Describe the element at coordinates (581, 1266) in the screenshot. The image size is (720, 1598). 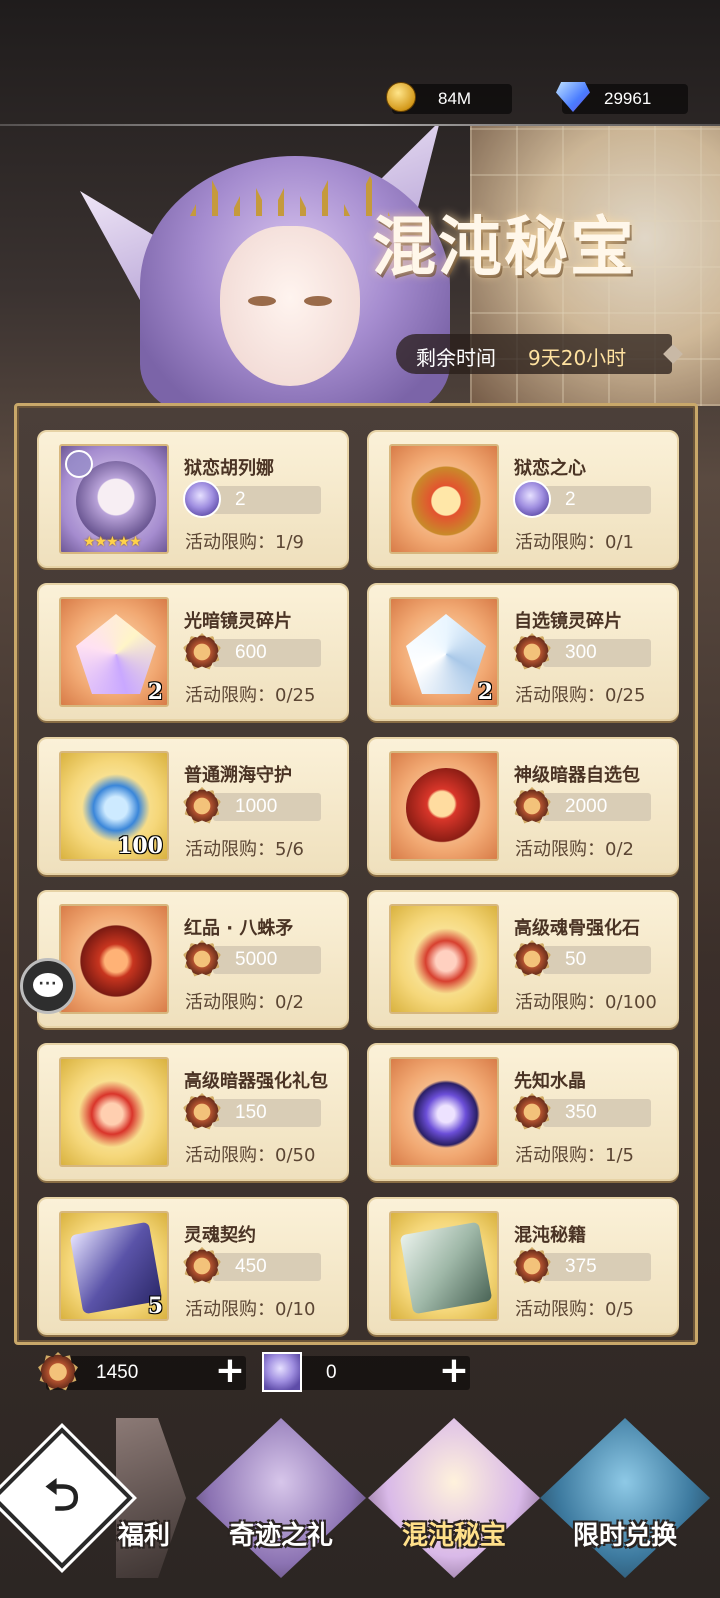
I see `price-value: 375` at that location.